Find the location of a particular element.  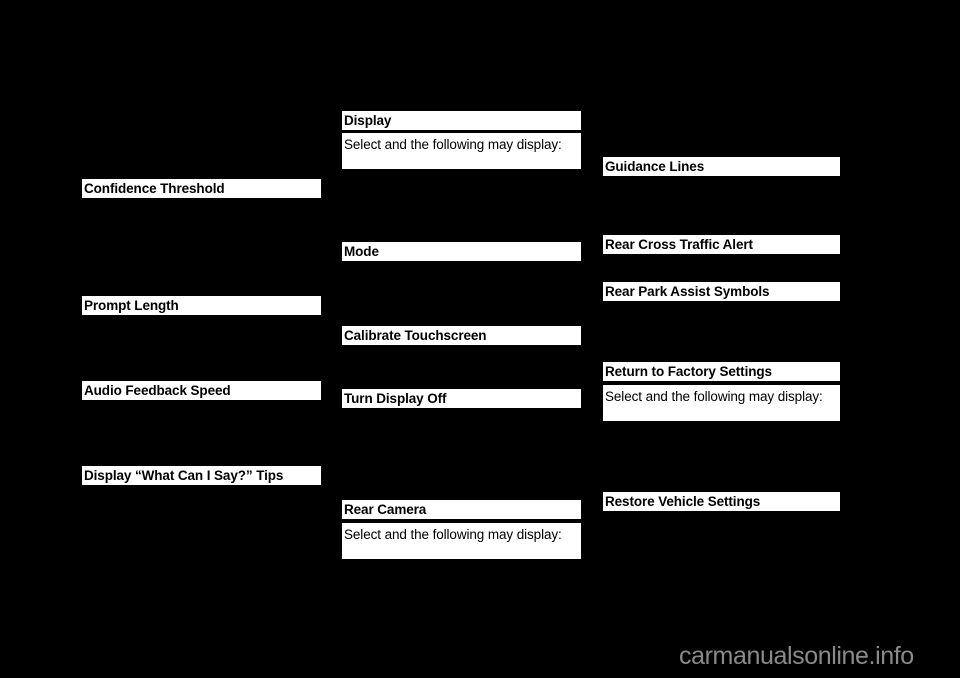

section-heading-left-1: Prompt Length is located at coordinates (201, 305).